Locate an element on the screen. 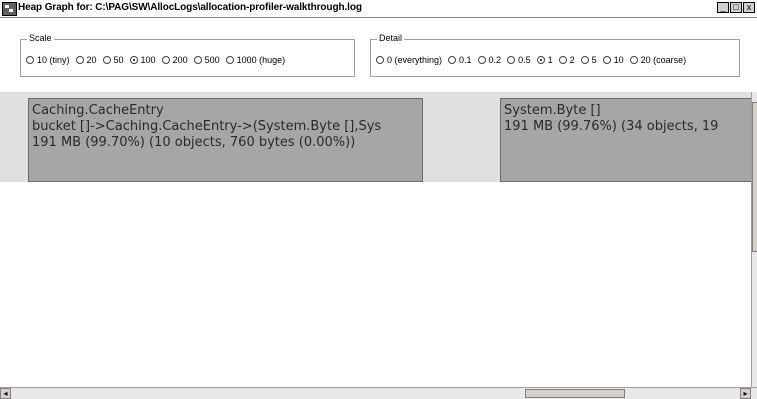 The image size is (757, 399). scale-group-label: Scale is located at coordinates (40, 38).